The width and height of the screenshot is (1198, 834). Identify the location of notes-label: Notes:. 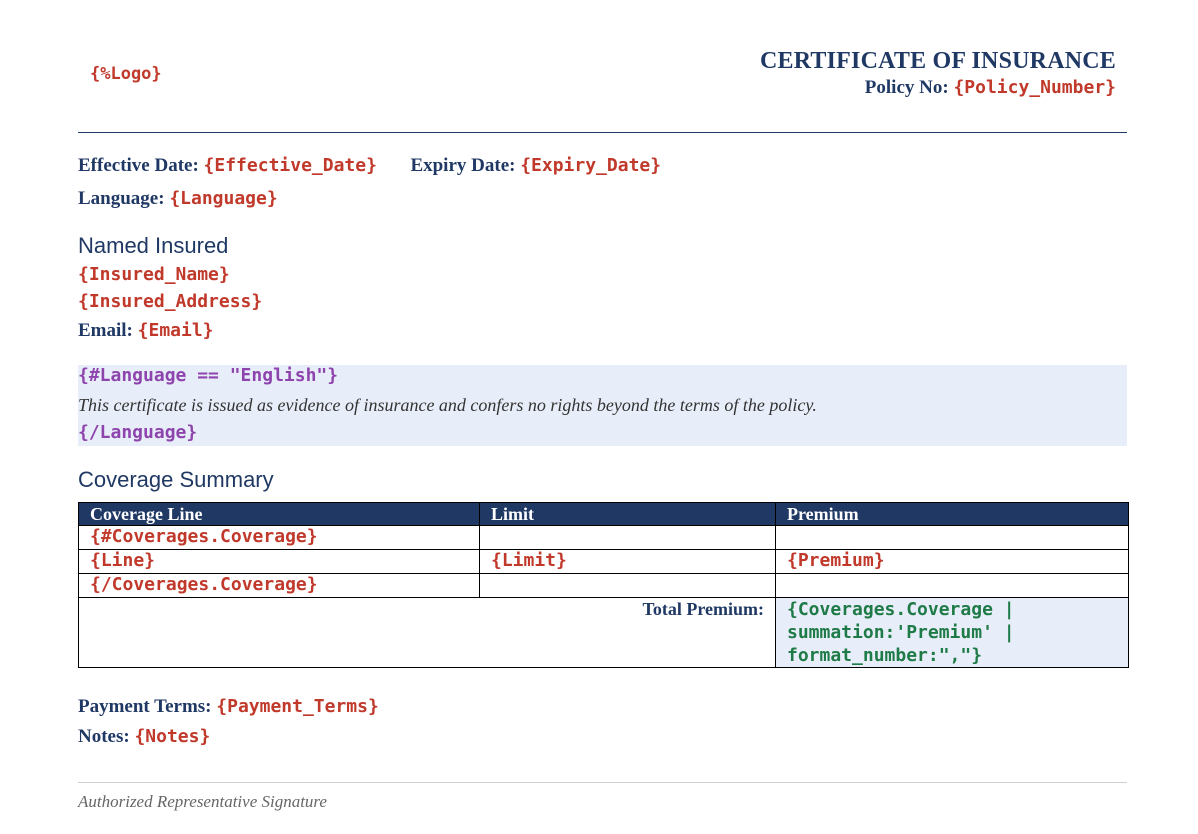
(104, 736).